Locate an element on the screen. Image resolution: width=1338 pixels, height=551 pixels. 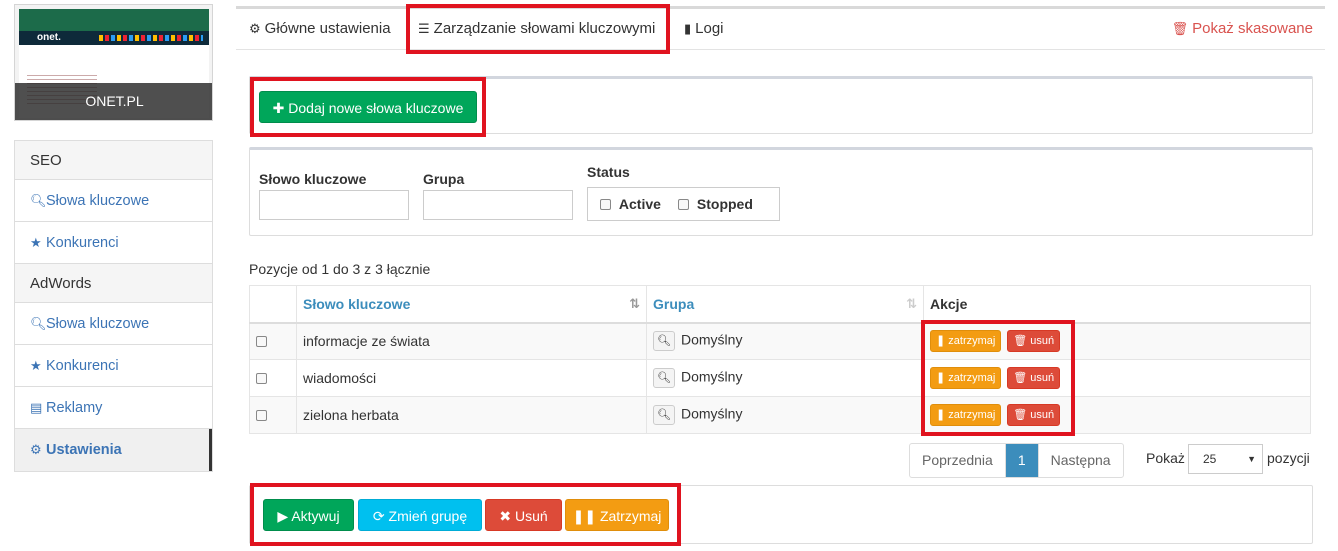
sidebar-item-seo-competitors: ★ Konkurenci is located at coordinates (113, 243).